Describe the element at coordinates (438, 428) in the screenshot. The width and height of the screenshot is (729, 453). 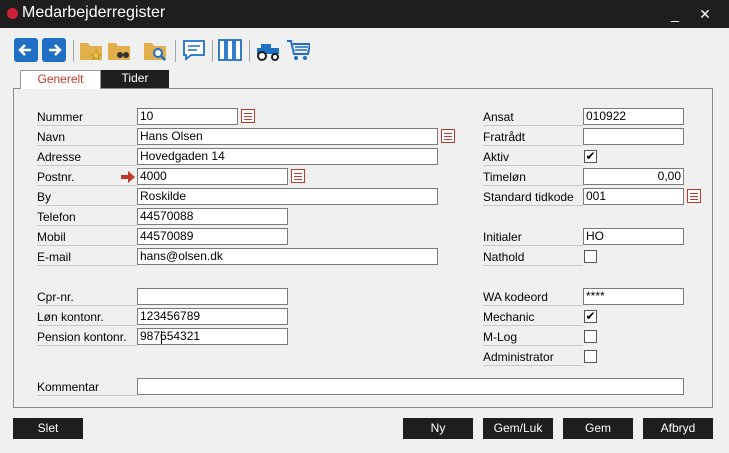
I see `new-button: Ny` at that location.